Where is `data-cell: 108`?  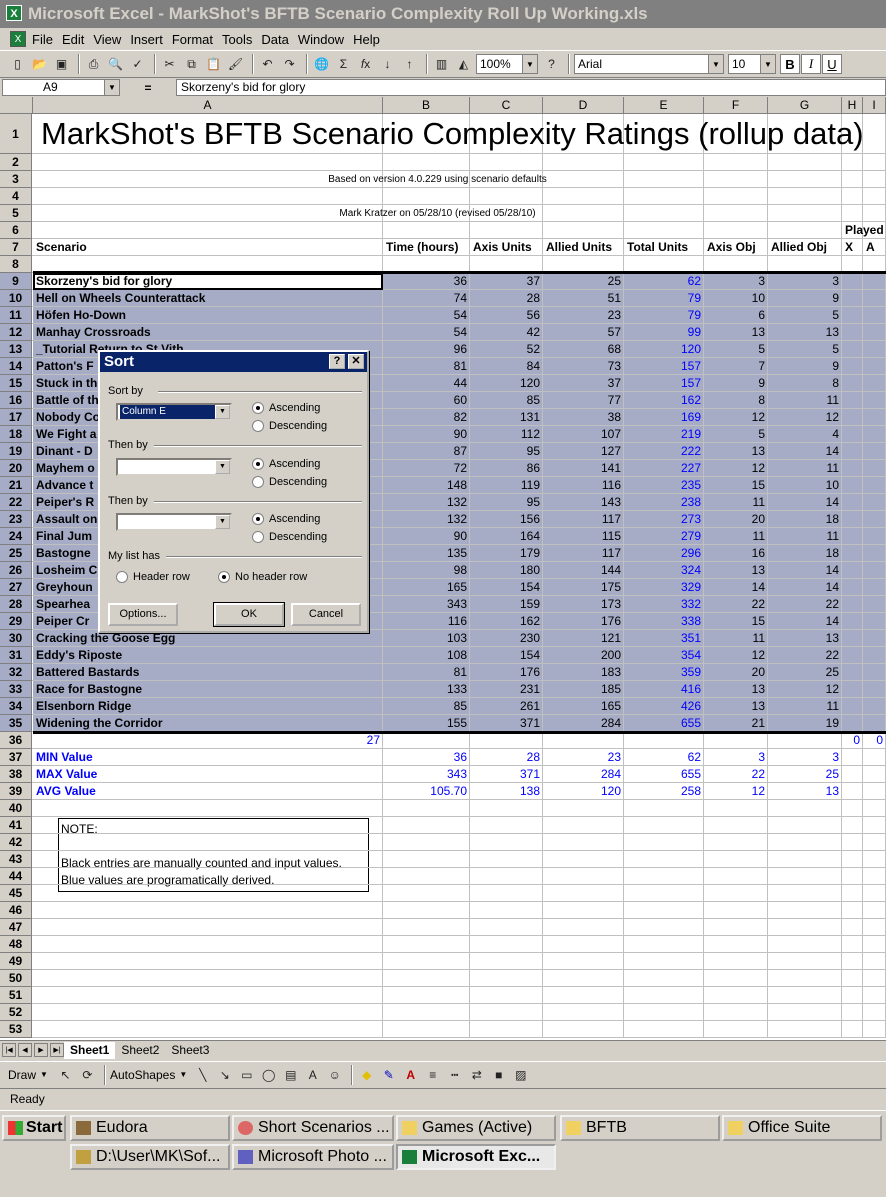 data-cell: 108 is located at coordinates (426, 655).